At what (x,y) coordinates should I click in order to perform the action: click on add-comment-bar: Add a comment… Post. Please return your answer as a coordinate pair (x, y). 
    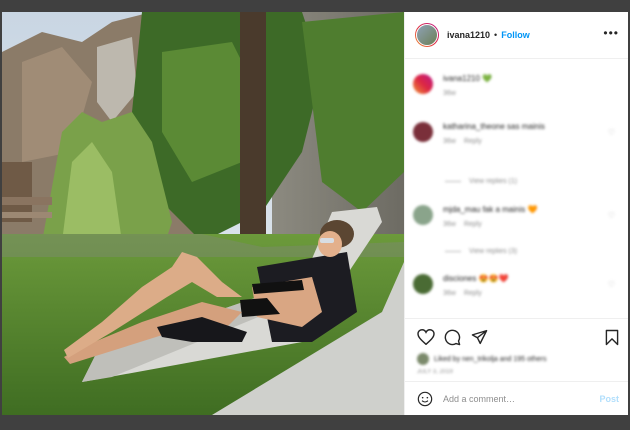
    Looking at the image, I should click on (516, 398).